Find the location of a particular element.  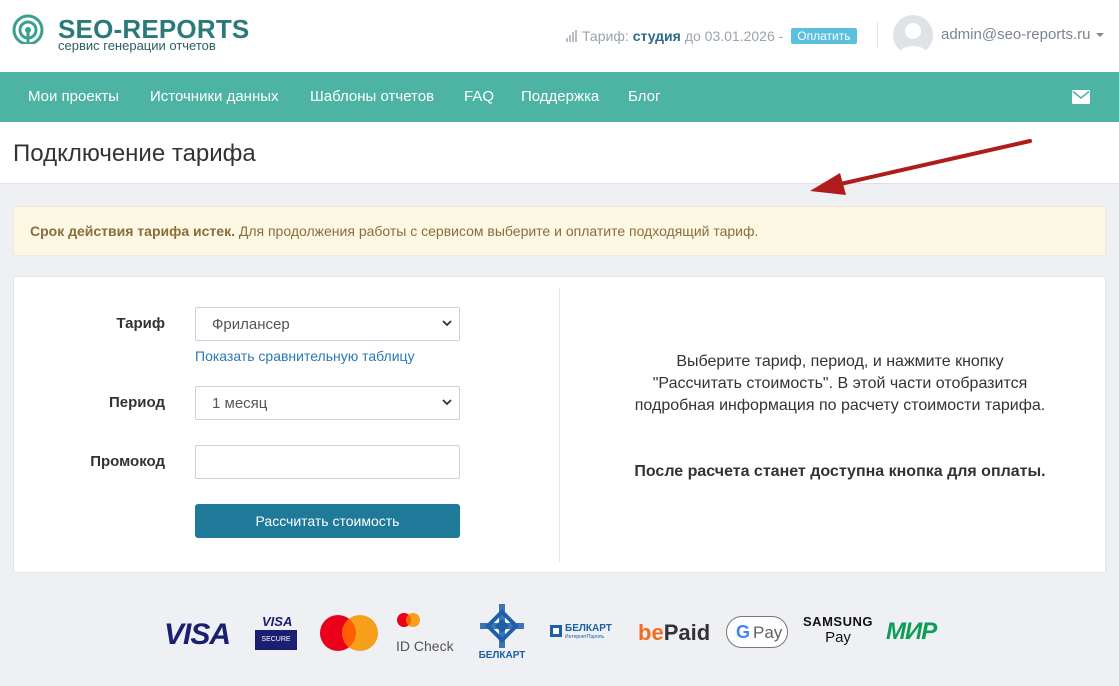

period-label: Период is located at coordinates (137, 402).